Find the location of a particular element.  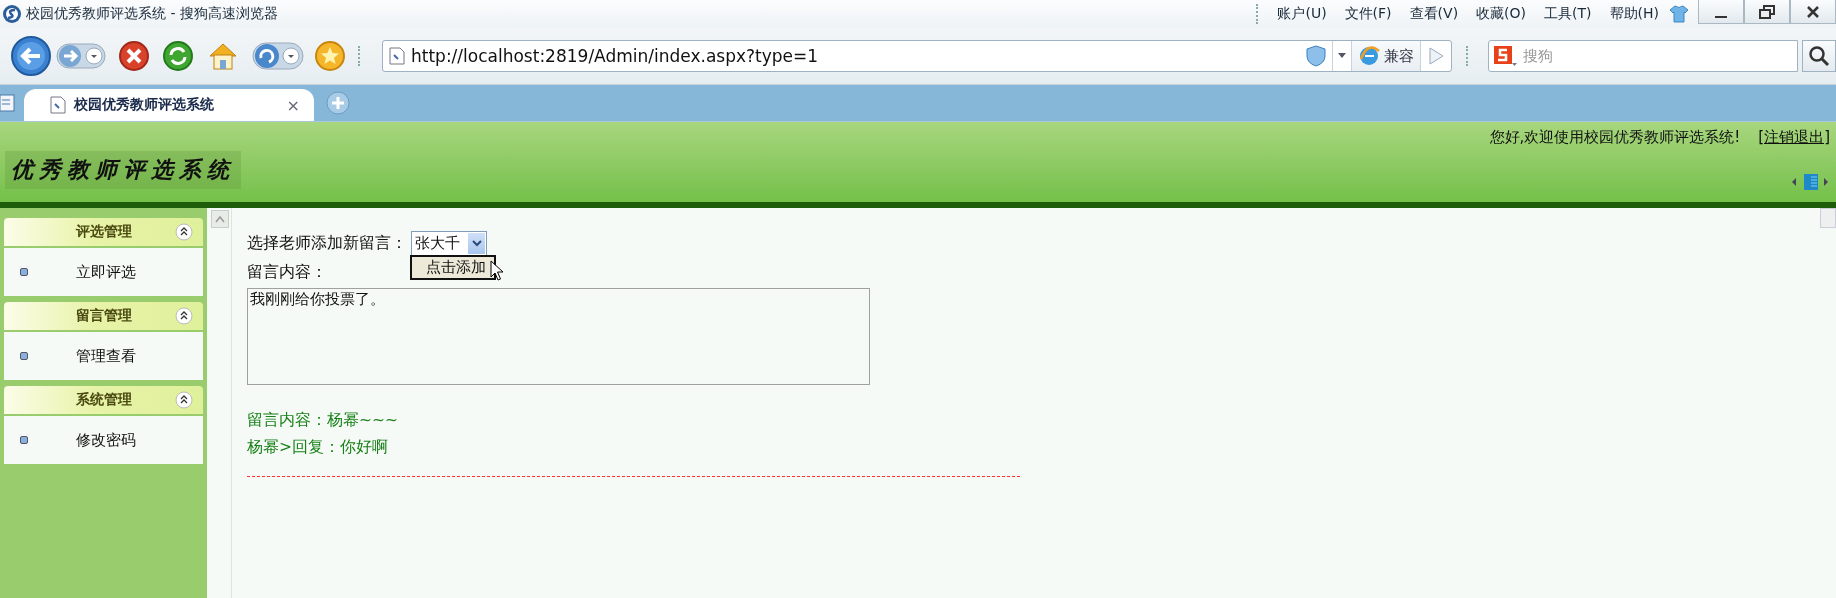

browser-engine-icon is located at coordinates (1369, 56).